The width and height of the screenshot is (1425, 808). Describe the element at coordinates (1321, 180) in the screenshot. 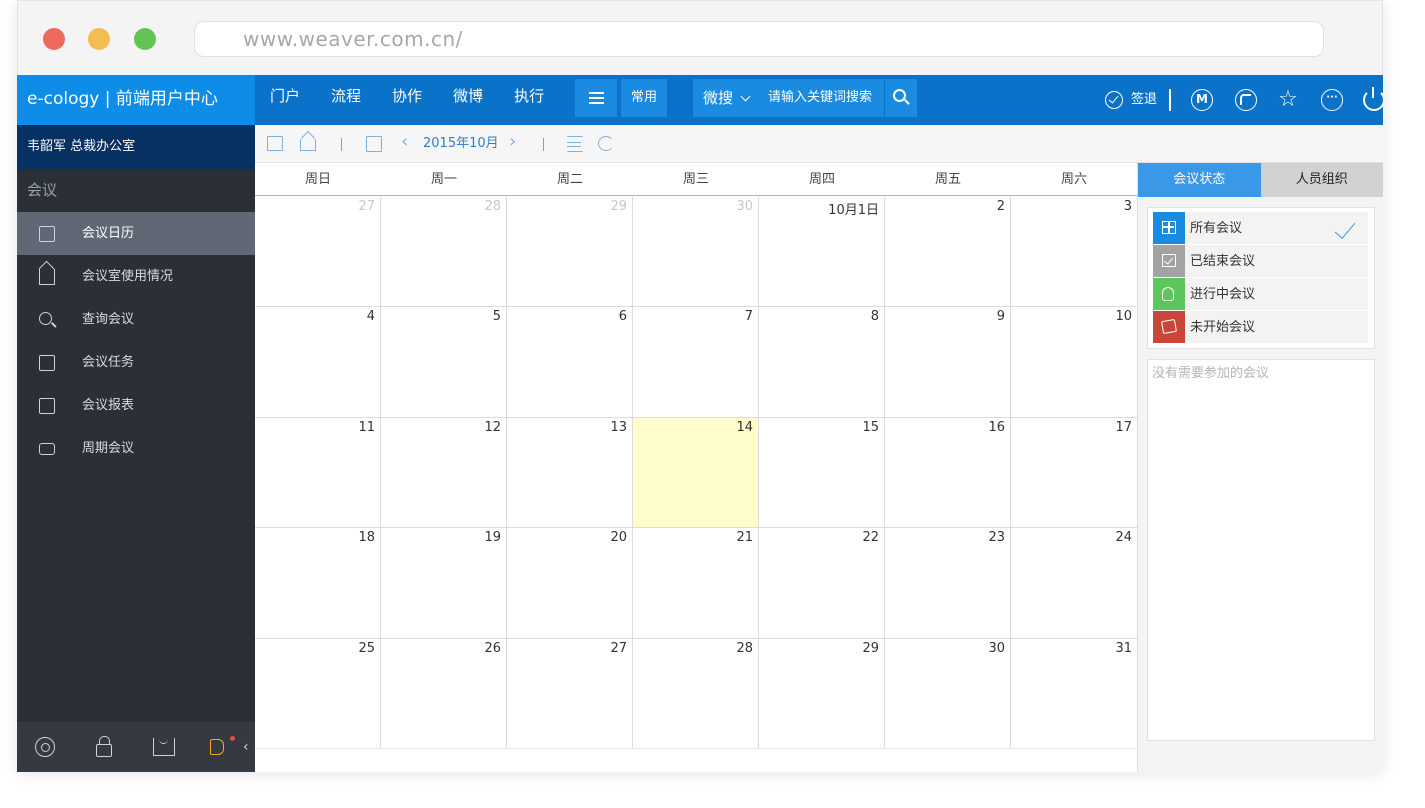

I see `tab-personnel: 人员组织` at that location.